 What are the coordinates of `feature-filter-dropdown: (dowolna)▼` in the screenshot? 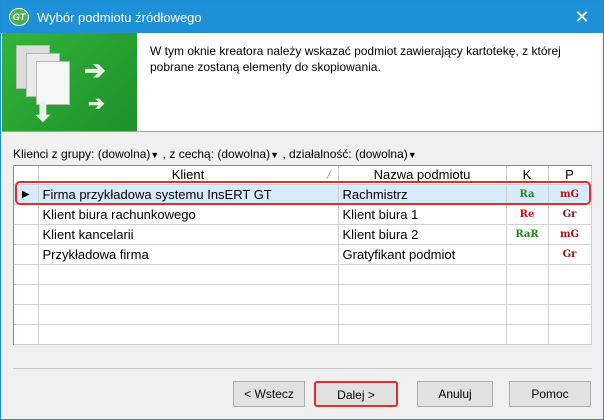 It's located at (248, 154).